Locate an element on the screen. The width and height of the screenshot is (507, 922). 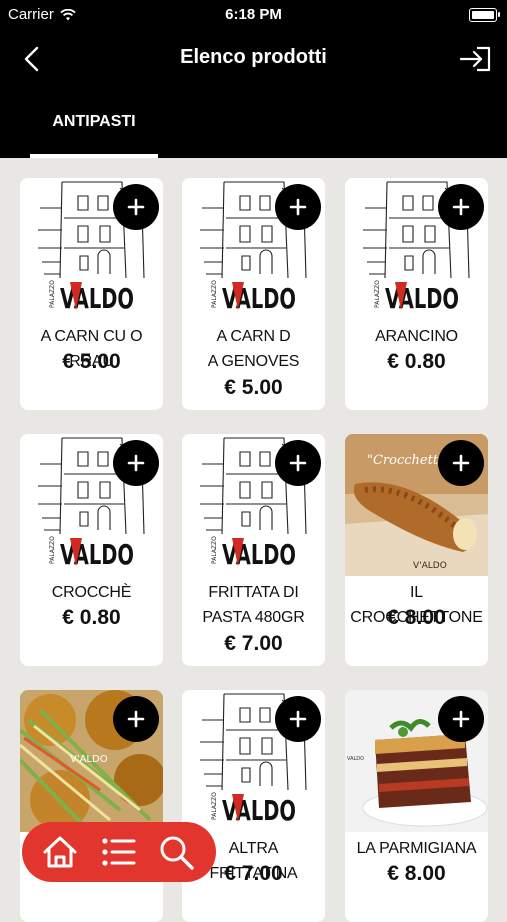
product-card: PALAZZO VALDO ALTRA FRITTATINA € 7.00 is located at coordinates (253, 806).